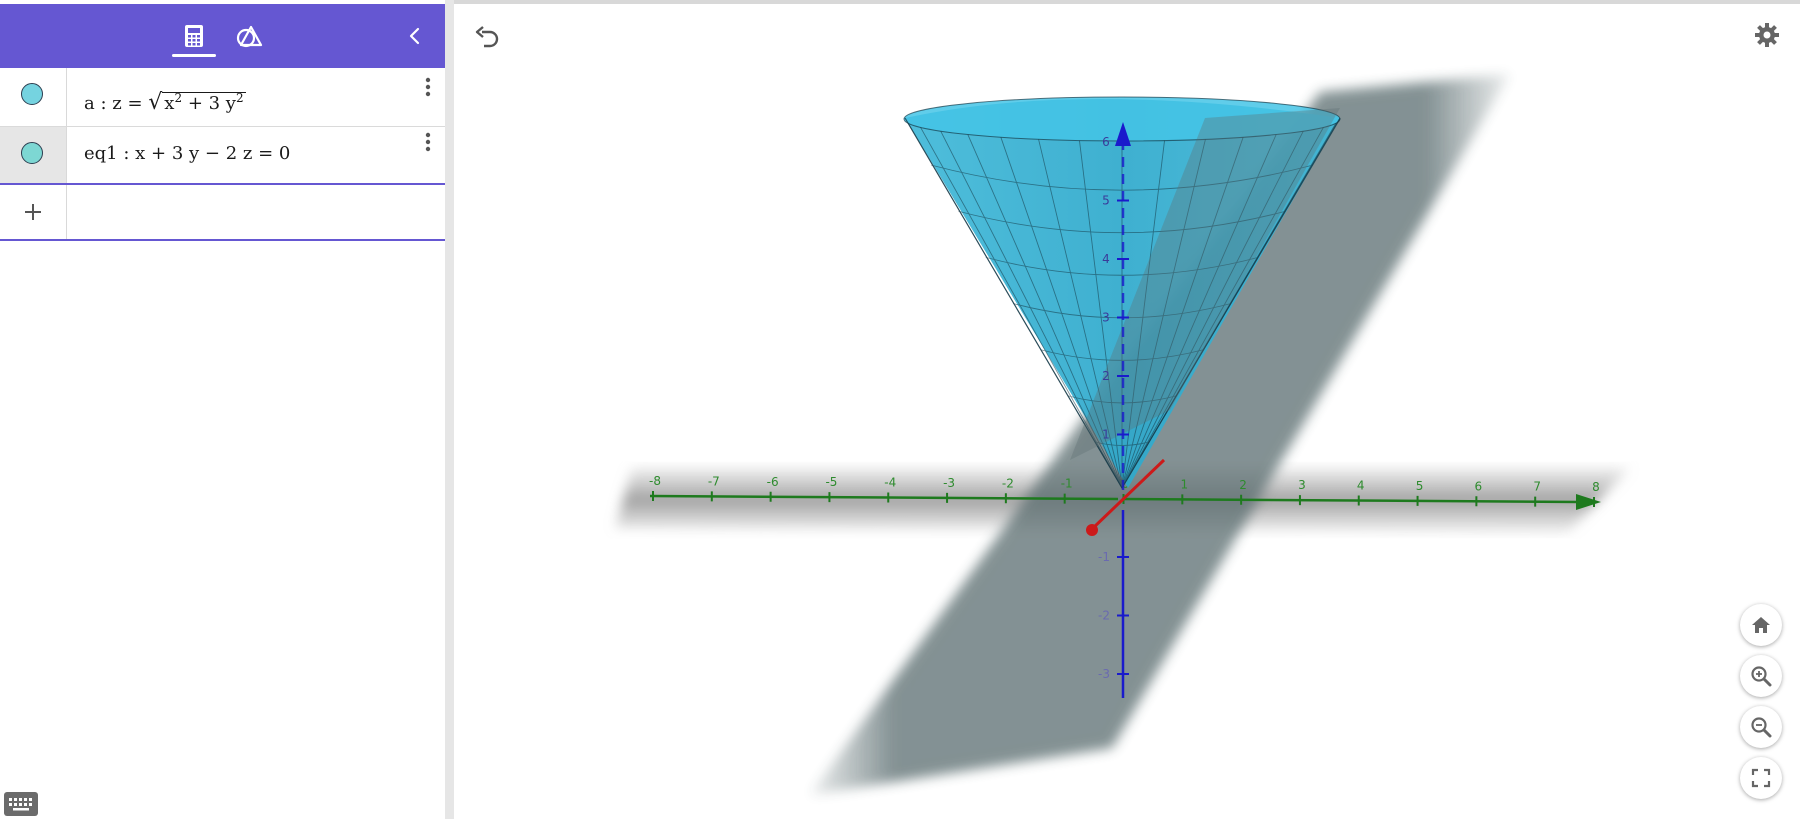 Image resolution: width=1800 pixels, height=819 pixels. Describe the element at coordinates (1106, 259) in the screenshot. I see `z-tick-label: 4` at that location.